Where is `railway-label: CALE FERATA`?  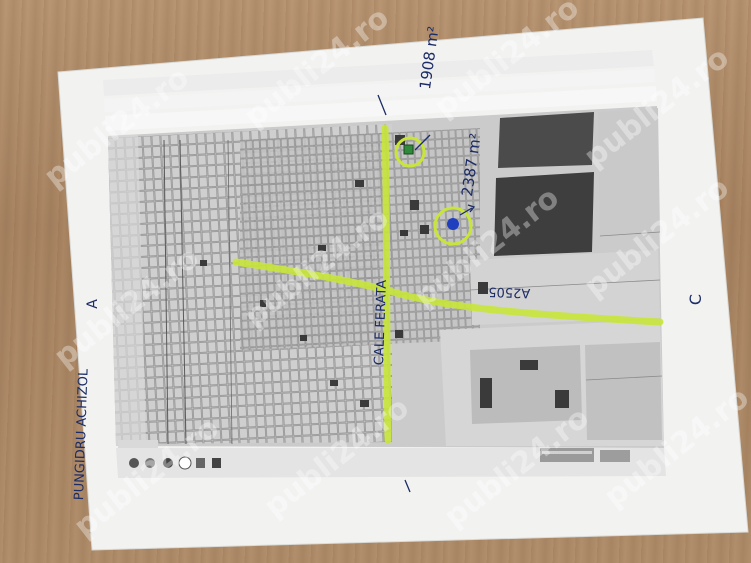 railway-label: CALE FERATA is located at coordinates (381, 322).